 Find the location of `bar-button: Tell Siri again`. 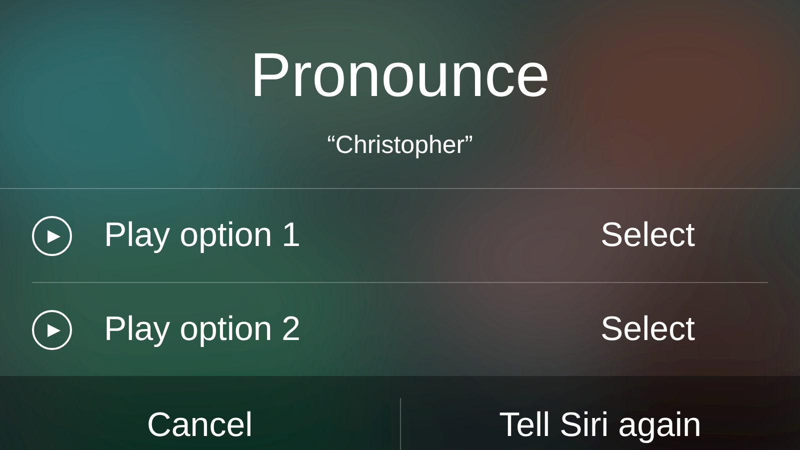

bar-button: Tell Siri again is located at coordinates (600, 421).